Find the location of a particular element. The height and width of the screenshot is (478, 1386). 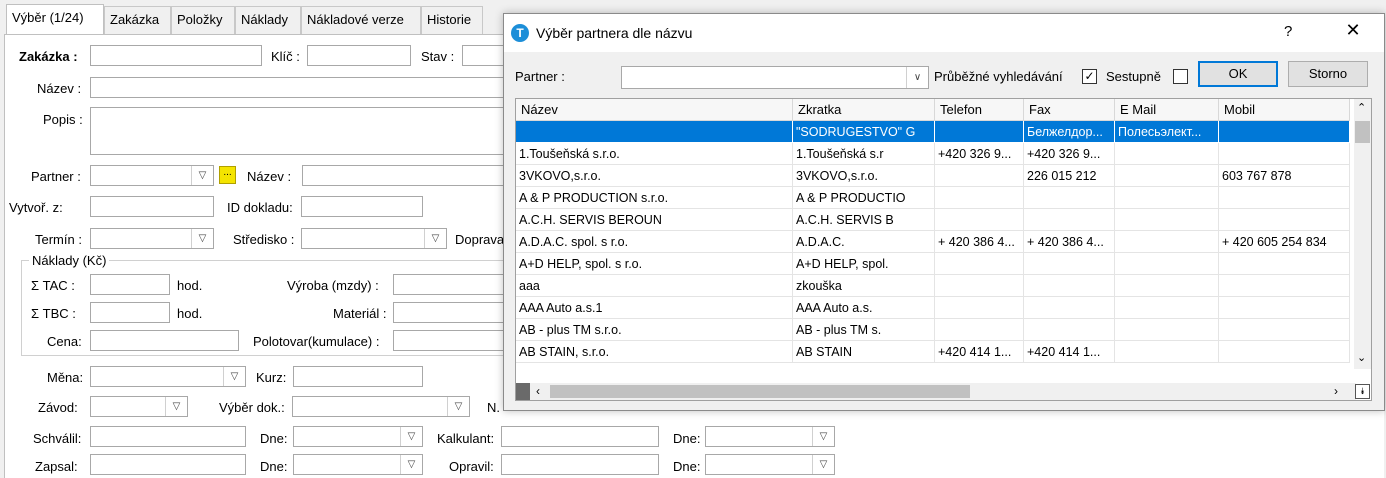

tab-naklady: Náklady is located at coordinates (268, 20).